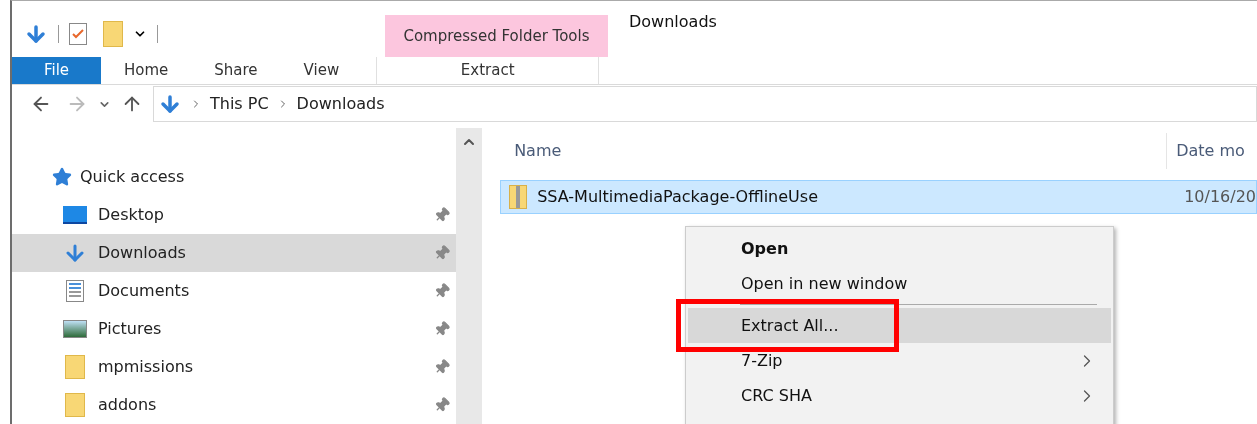 The width and height of the screenshot is (1257, 424). Describe the element at coordinates (234, 291) in the screenshot. I see `nav-item: Documents` at that location.